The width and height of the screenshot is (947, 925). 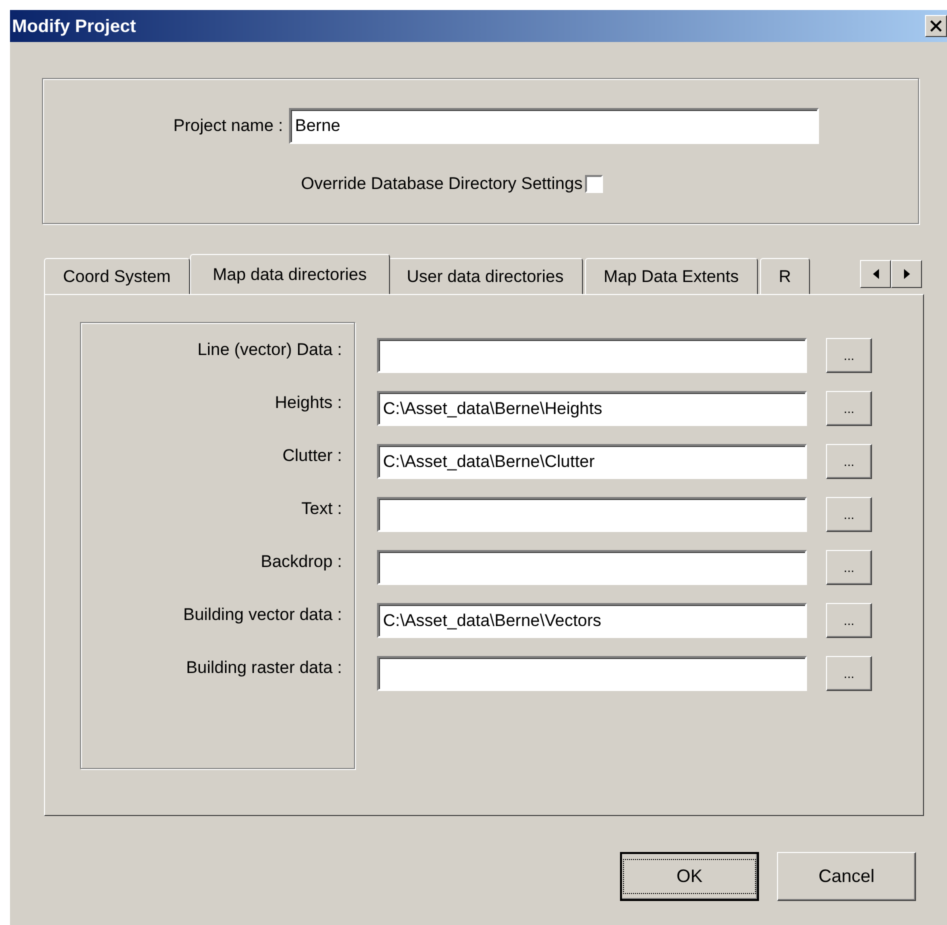 What do you see at coordinates (689, 876) in the screenshot?
I see `ok-button: OK` at bounding box center [689, 876].